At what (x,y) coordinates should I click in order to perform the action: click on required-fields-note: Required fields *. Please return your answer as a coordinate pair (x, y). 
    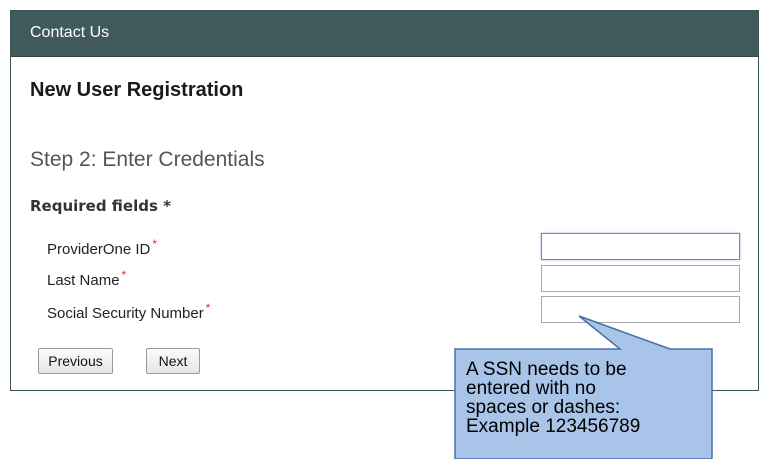
    Looking at the image, I should click on (100, 206).